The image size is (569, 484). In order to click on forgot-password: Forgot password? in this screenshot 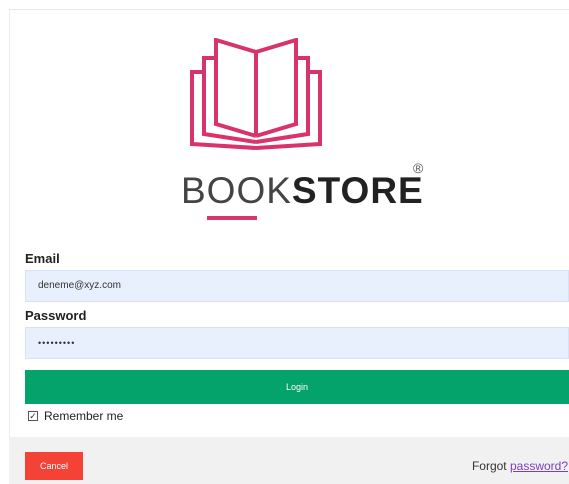, I will do `click(520, 466)`.